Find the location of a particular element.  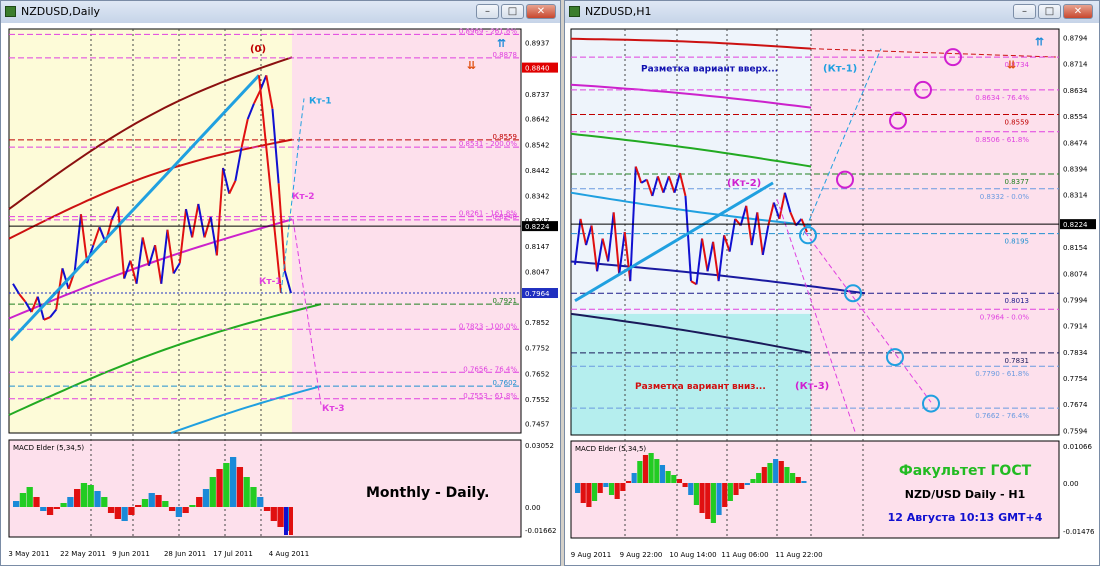

timestamp-label: 12 Августа 10:13 GMT+4 is located at coordinates (965, 517).